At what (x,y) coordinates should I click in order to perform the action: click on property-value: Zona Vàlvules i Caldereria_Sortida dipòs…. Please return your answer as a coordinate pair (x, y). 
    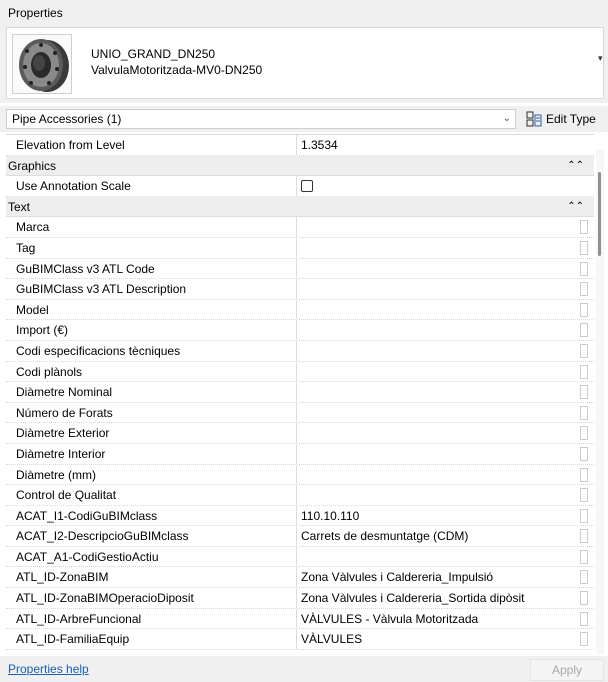
    Looking at the image, I should click on (445, 598).